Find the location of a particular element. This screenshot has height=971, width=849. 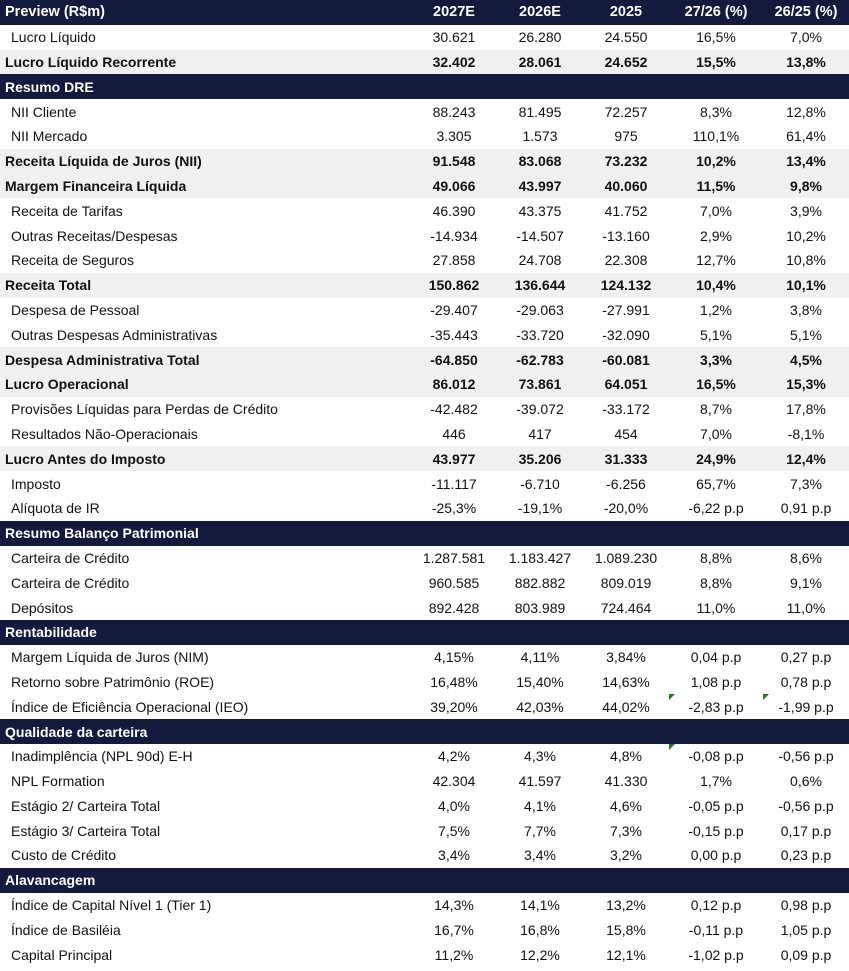

value-cell: 44,02% is located at coordinates (626, 706).